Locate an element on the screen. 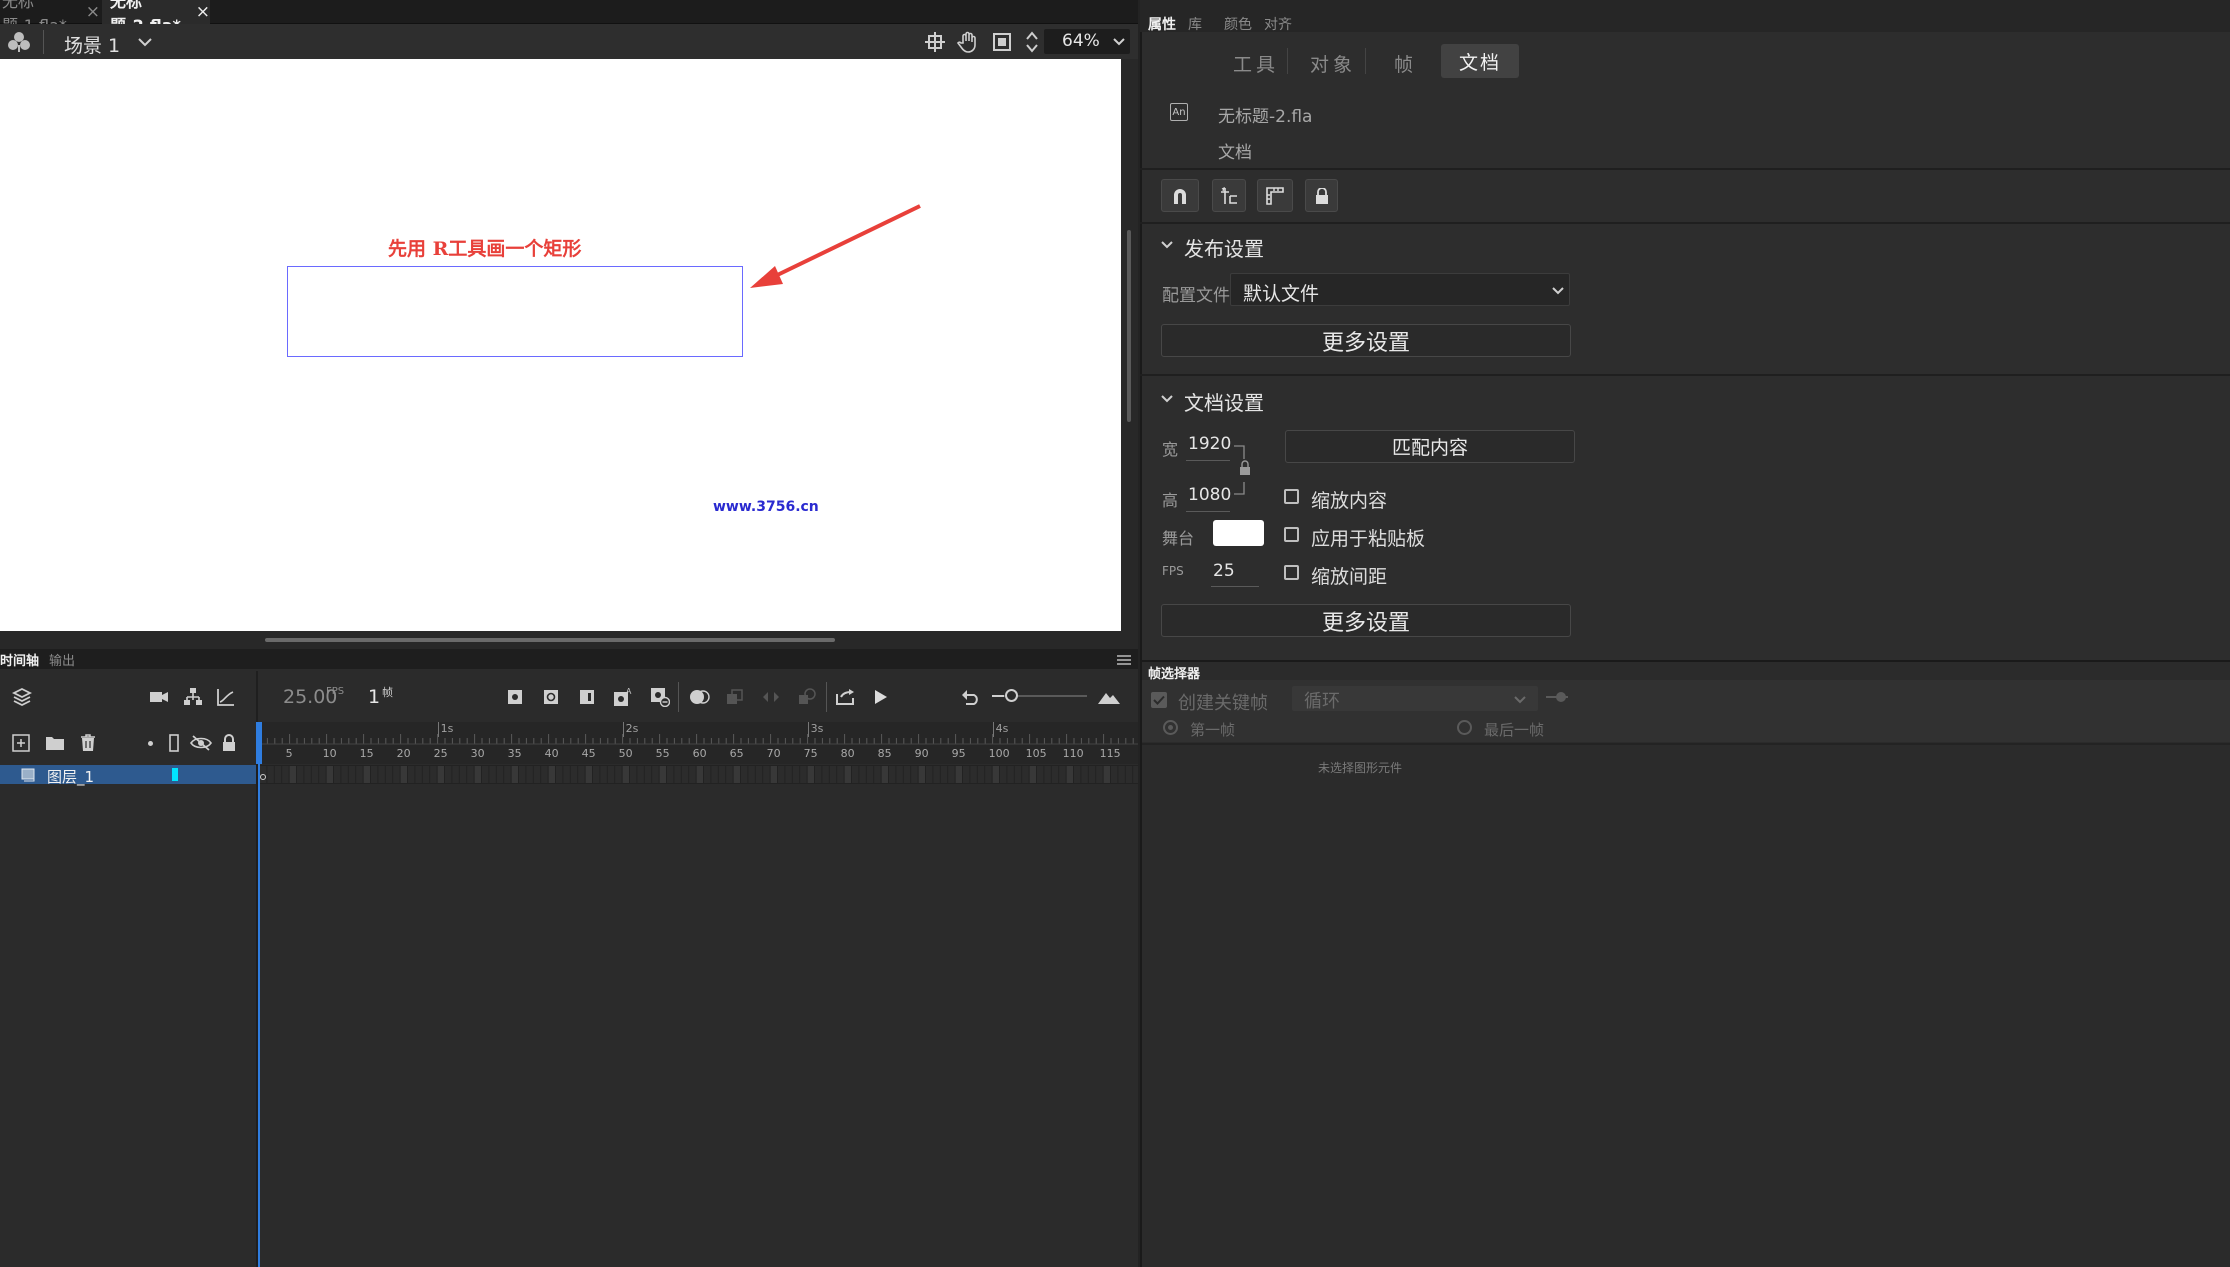 The height and width of the screenshot is (1267, 2230). width-value: 1920 is located at coordinates (1209, 444).